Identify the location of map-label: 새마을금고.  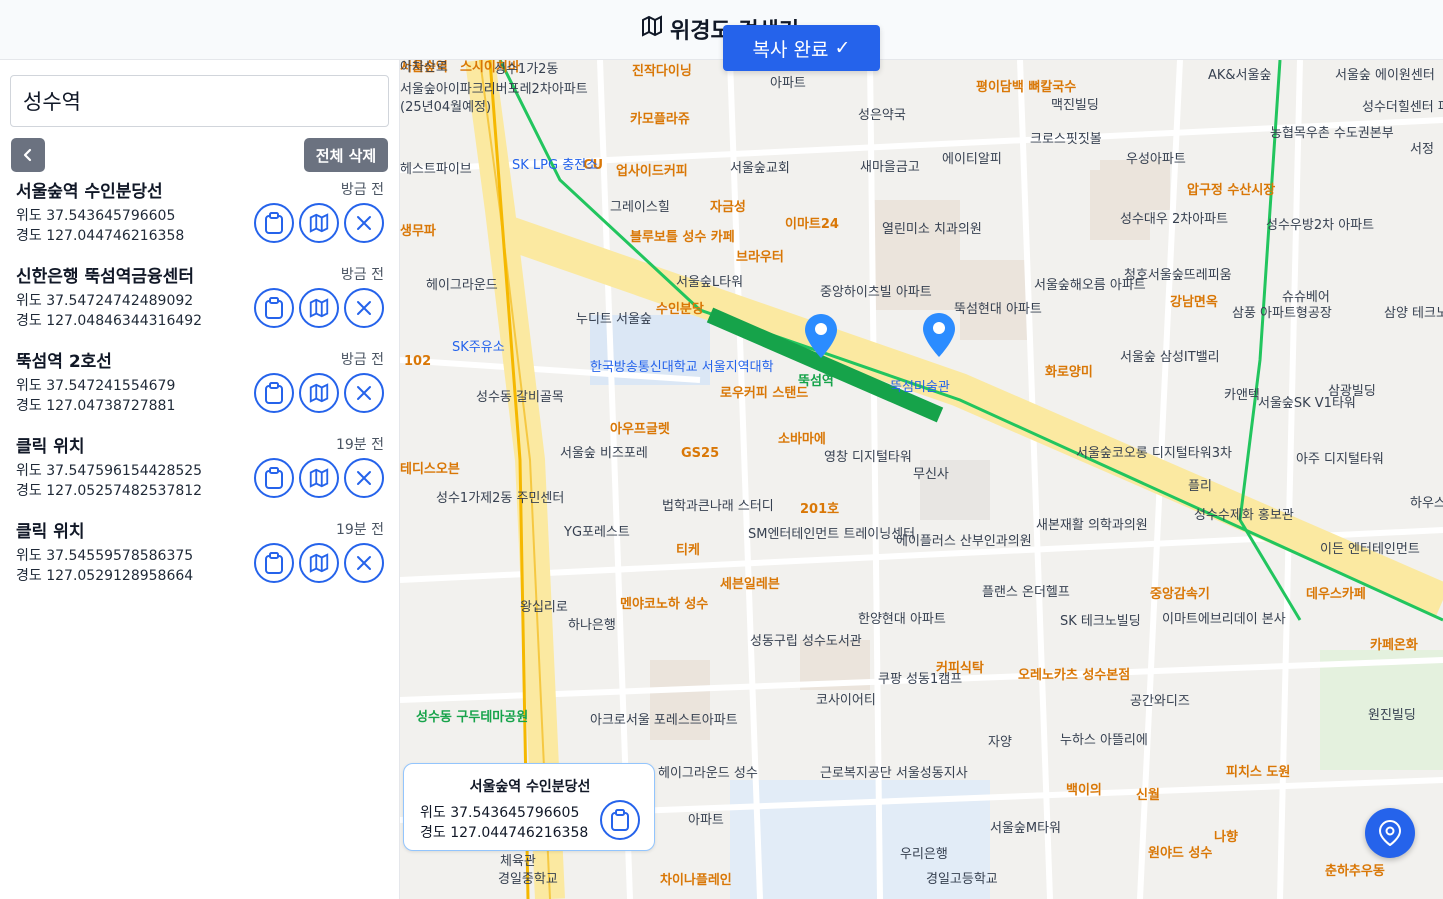
(890, 168).